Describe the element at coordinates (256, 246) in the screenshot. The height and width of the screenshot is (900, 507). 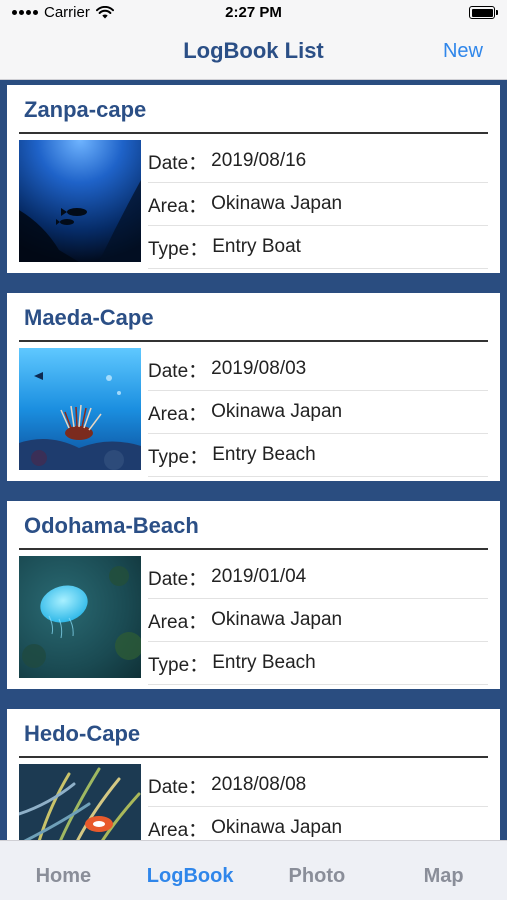
I see `type-value: Entry Boat` at that location.